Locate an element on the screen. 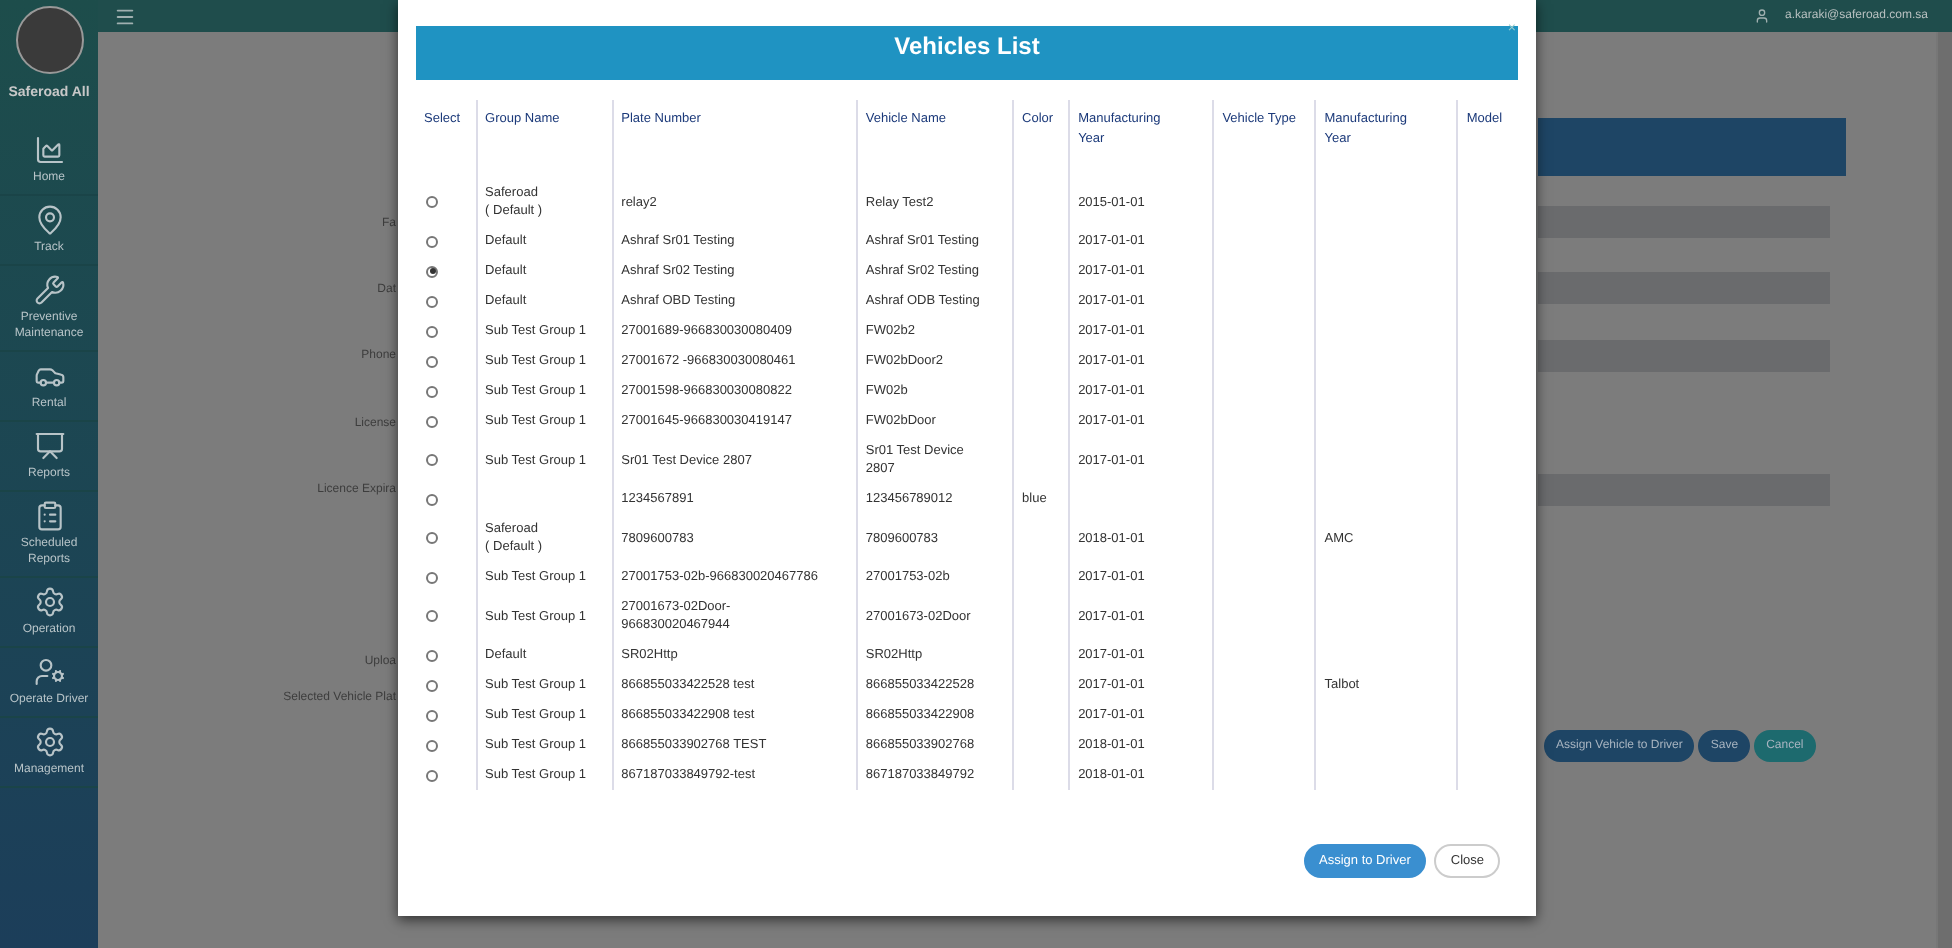 This screenshot has width=1952, height=948. modal-title: Vehicles List is located at coordinates (967, 47).